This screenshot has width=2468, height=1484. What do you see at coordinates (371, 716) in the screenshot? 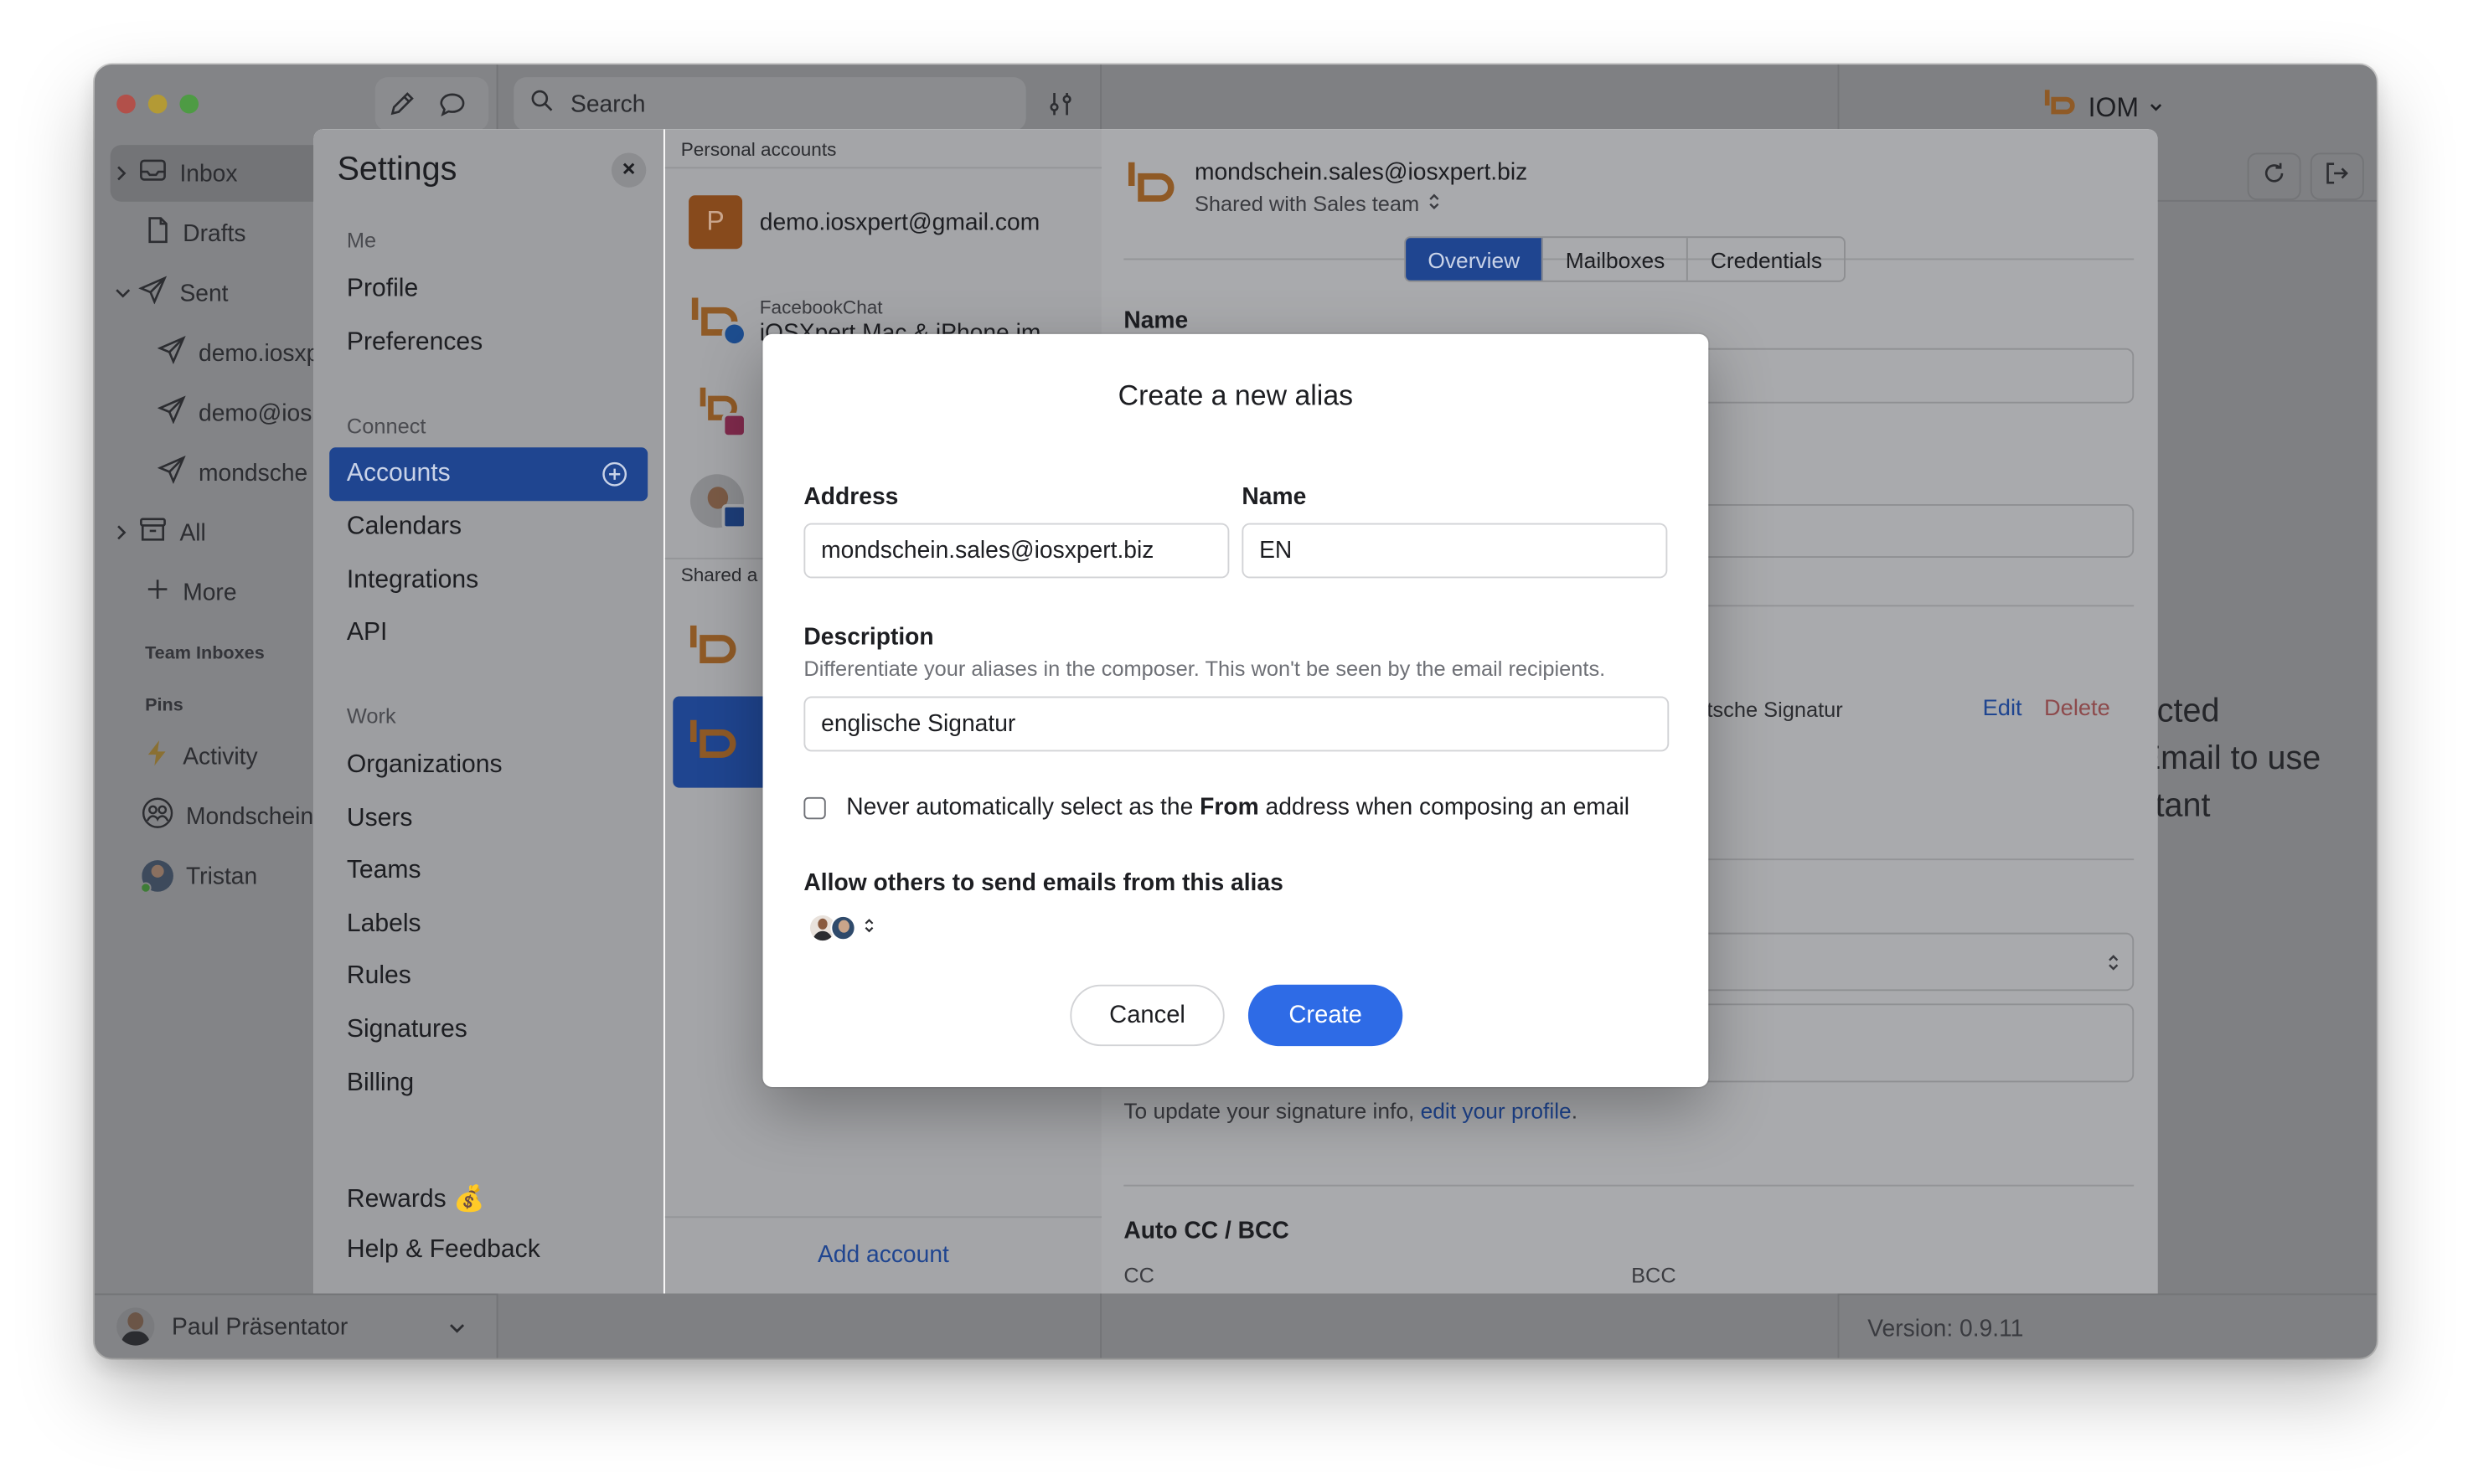
I see `nav-heading-work: Work` at bounding box center [371, 716].